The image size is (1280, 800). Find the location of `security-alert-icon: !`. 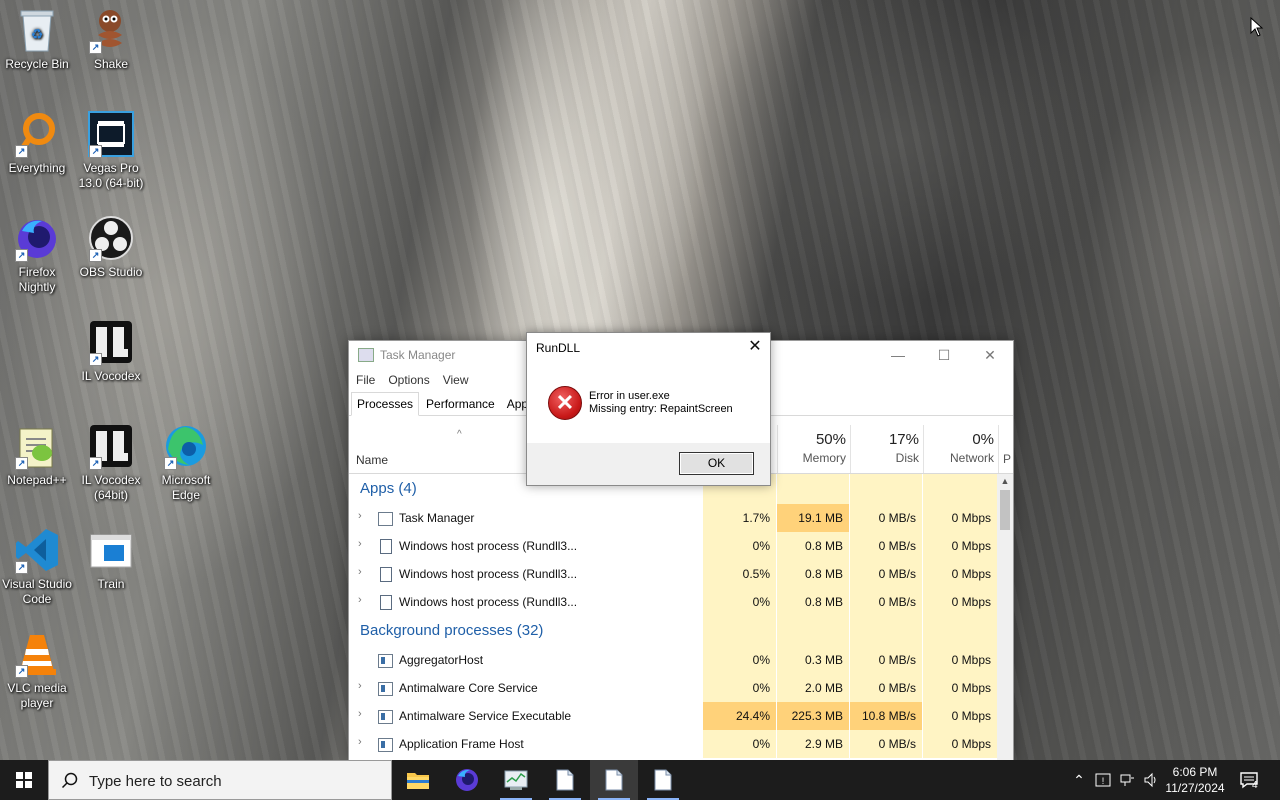

security-alert-icon: ! is located at coordinates (1103, 780).